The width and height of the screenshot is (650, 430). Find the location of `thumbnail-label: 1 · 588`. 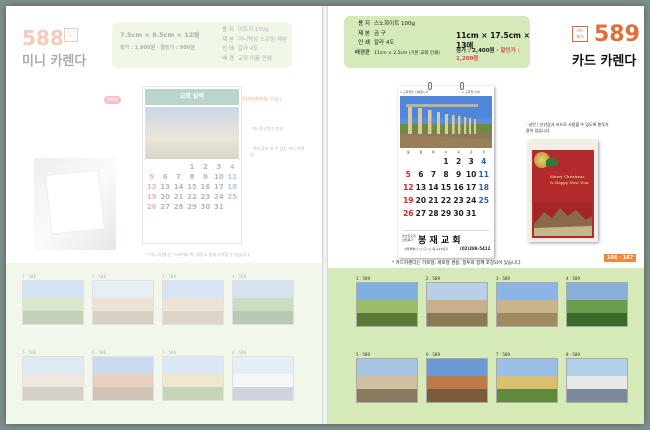

thumbnail-label: 1 · 588 is located at coordinates (29, 276).